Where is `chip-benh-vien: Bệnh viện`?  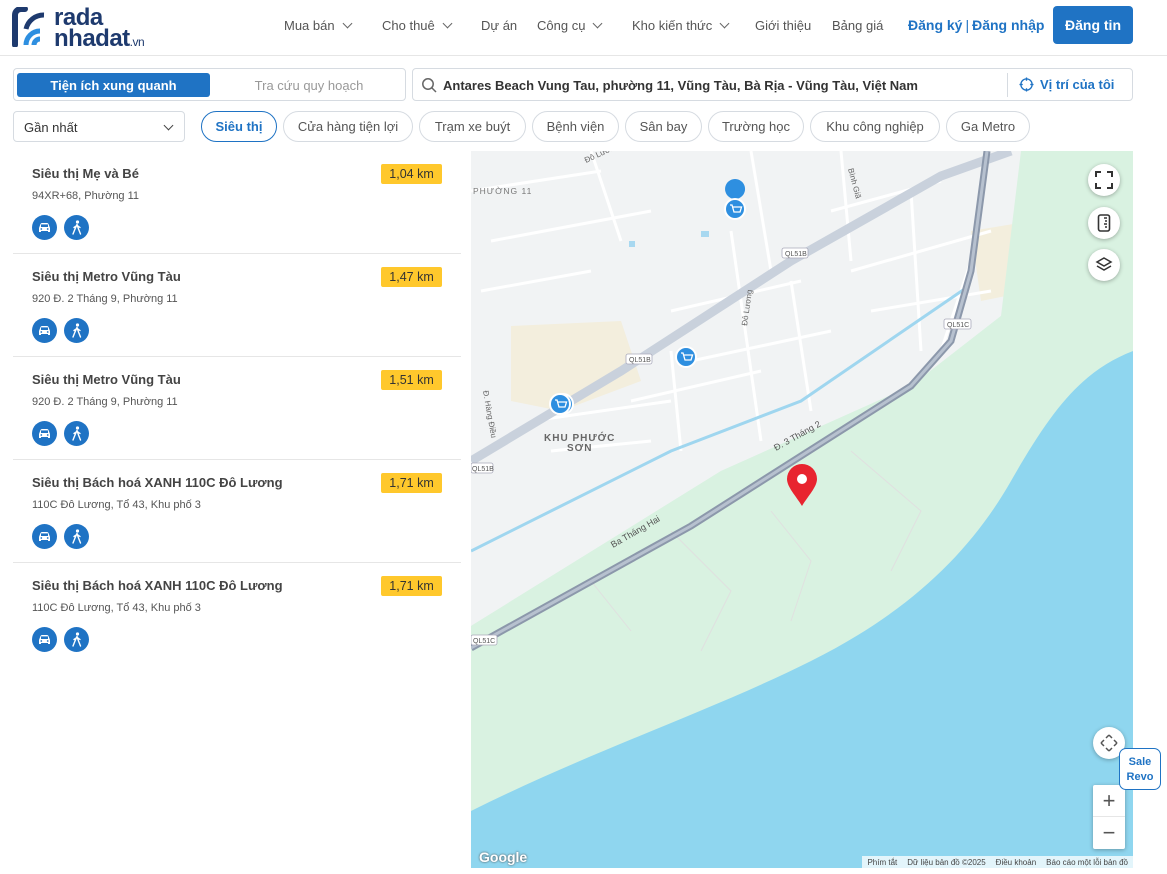 chip-benh-vien: Bệnh viện is located at coordinates (575, 126).